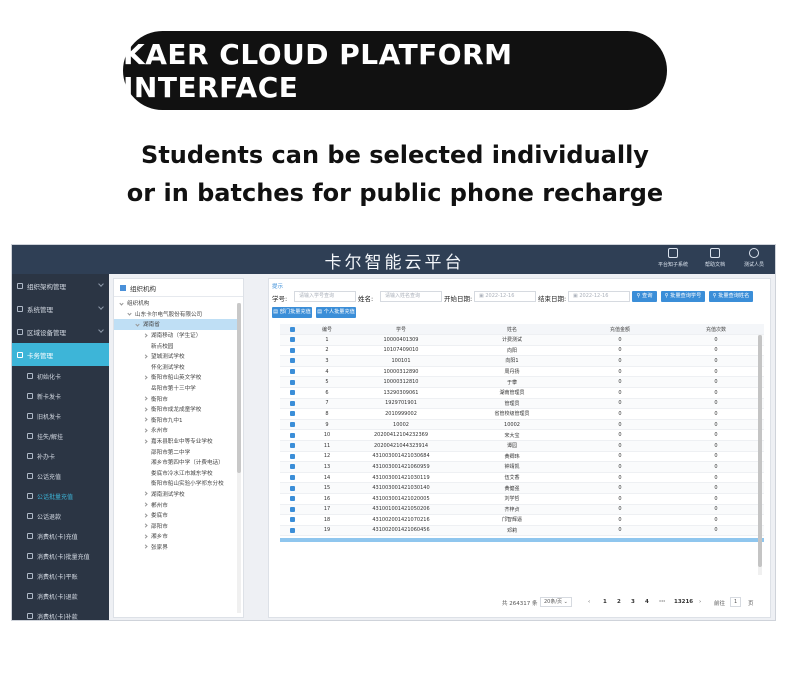 The width and height of the screenshot is (790, 679). What do you see at coordinates (522, 393) in the screenshot?
I see `table-row: 6 13290309061 湖南管理员 0 0` at bounding box center [522, 393].